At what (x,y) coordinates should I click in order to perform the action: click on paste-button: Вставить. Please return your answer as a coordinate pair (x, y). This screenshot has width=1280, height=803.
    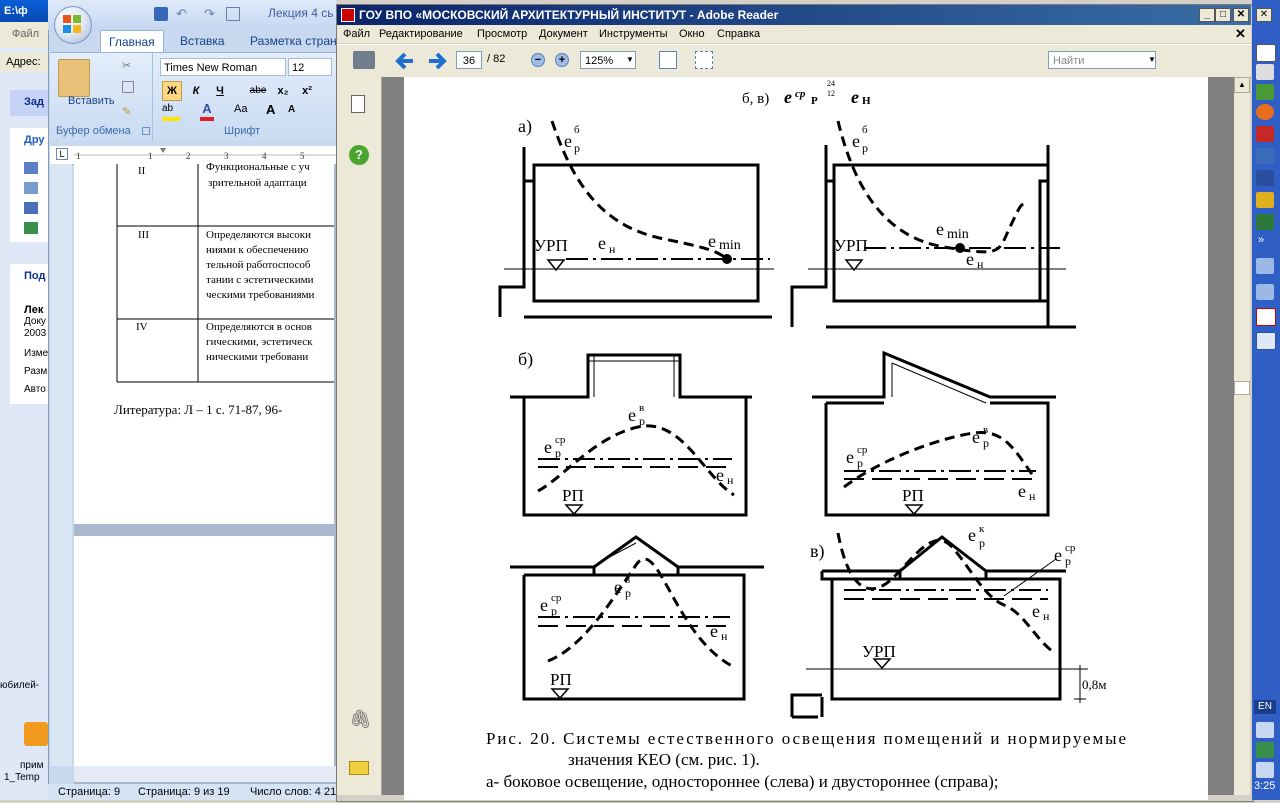
    Looking at the image, I should click on (91, 101).